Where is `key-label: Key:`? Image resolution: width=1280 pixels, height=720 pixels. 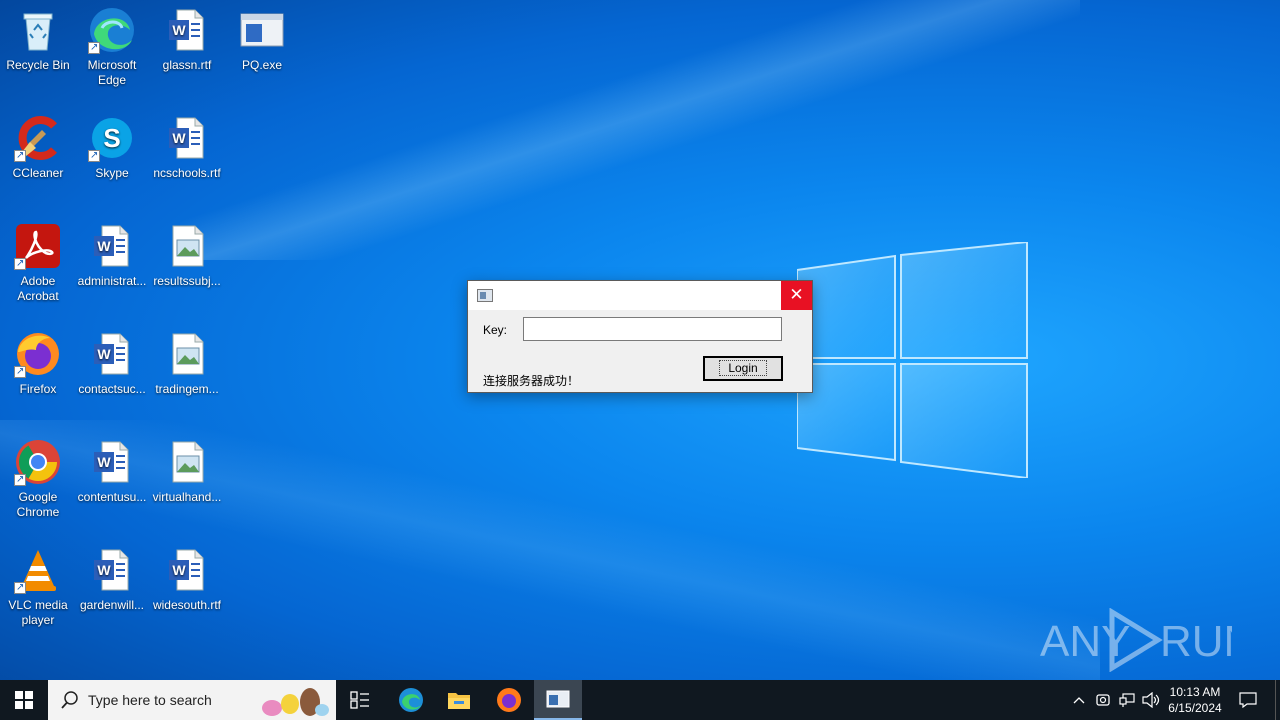
key-label: Key: is located at coordinates (495, 330).